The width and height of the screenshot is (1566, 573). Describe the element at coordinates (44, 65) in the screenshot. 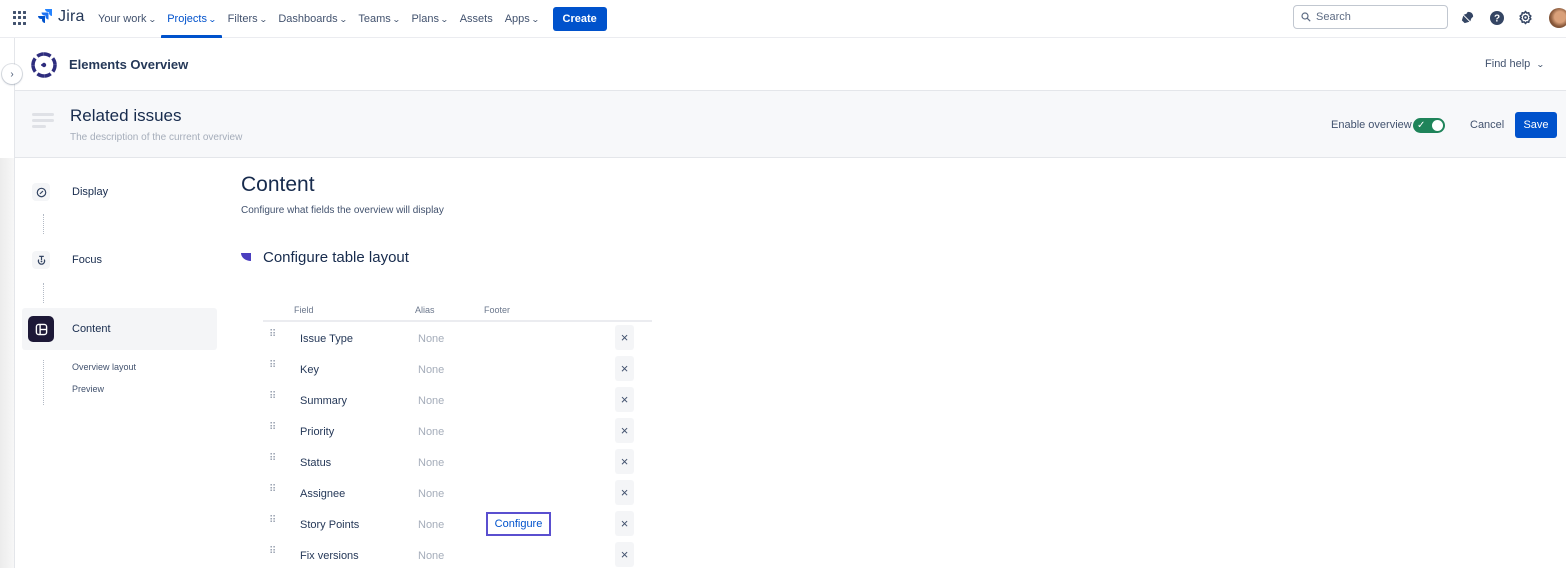

I see `elements-logo-icon` at that location.